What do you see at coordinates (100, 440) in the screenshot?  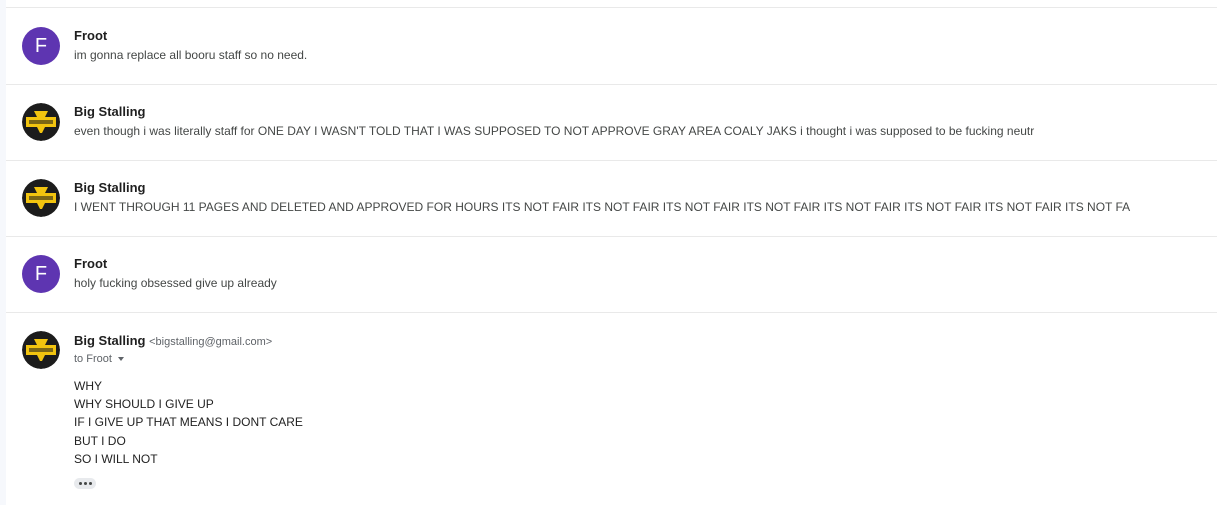 I see `body-line: BUT I DO` at bounding box center [100, 440].